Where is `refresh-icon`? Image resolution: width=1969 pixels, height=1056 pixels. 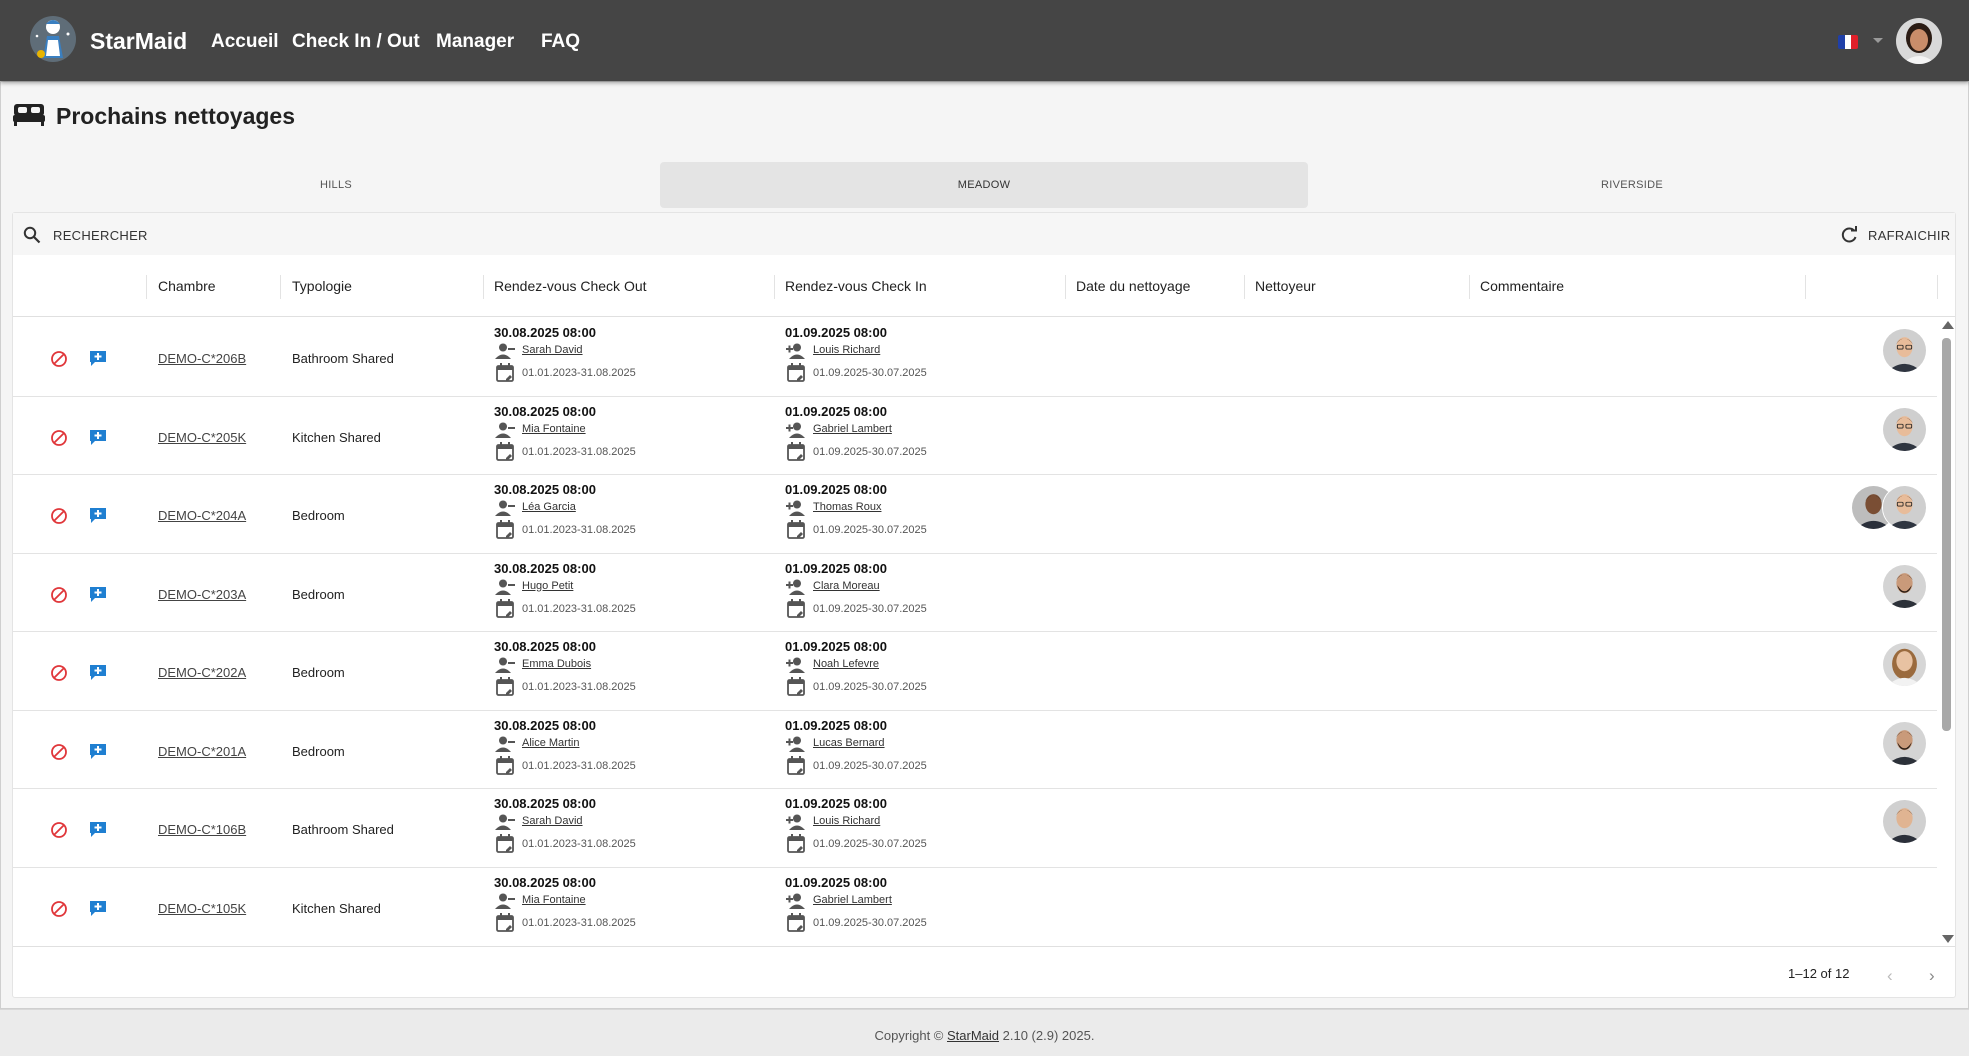
refresh-icon is located at coordinates (1849, 235).